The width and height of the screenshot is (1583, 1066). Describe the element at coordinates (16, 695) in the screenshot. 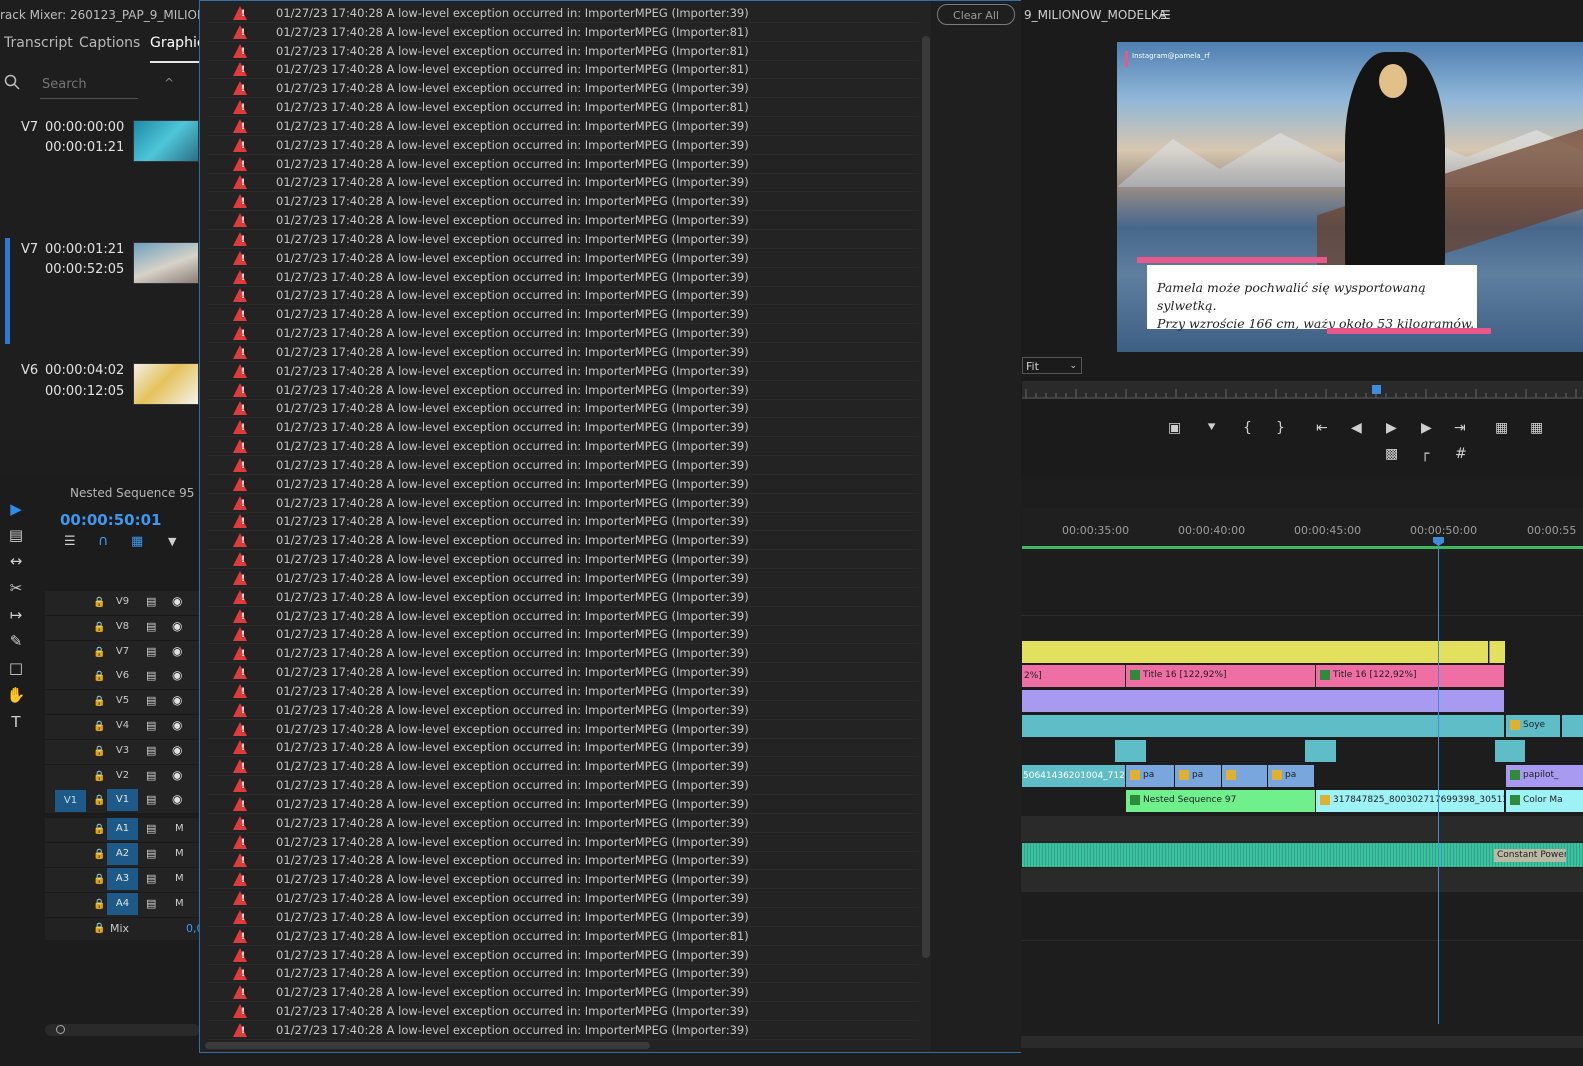

I see `hand-tool-icon: ✋` at that location.